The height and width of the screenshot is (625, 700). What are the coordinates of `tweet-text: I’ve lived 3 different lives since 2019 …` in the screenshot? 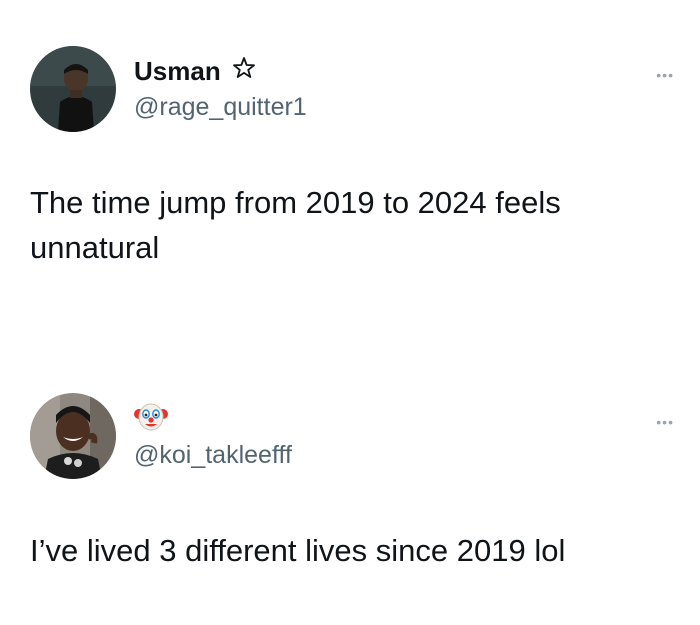 It's located at (298, 550).